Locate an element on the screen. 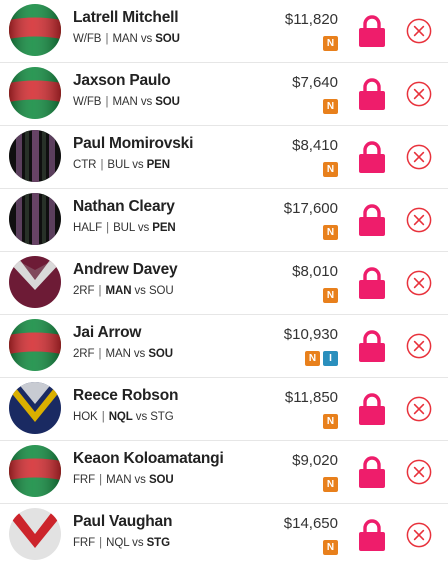 The image size is (448, 570). player-position: HALF is located at coordinates (87, 228).